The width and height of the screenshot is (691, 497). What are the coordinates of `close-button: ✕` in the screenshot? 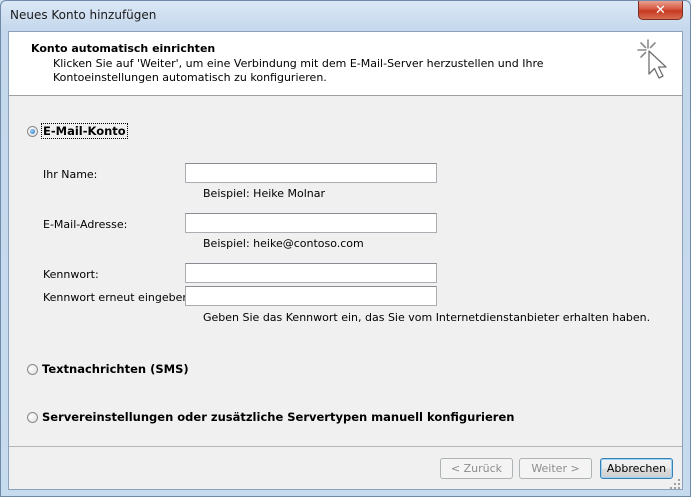 It's located at (660, 10).